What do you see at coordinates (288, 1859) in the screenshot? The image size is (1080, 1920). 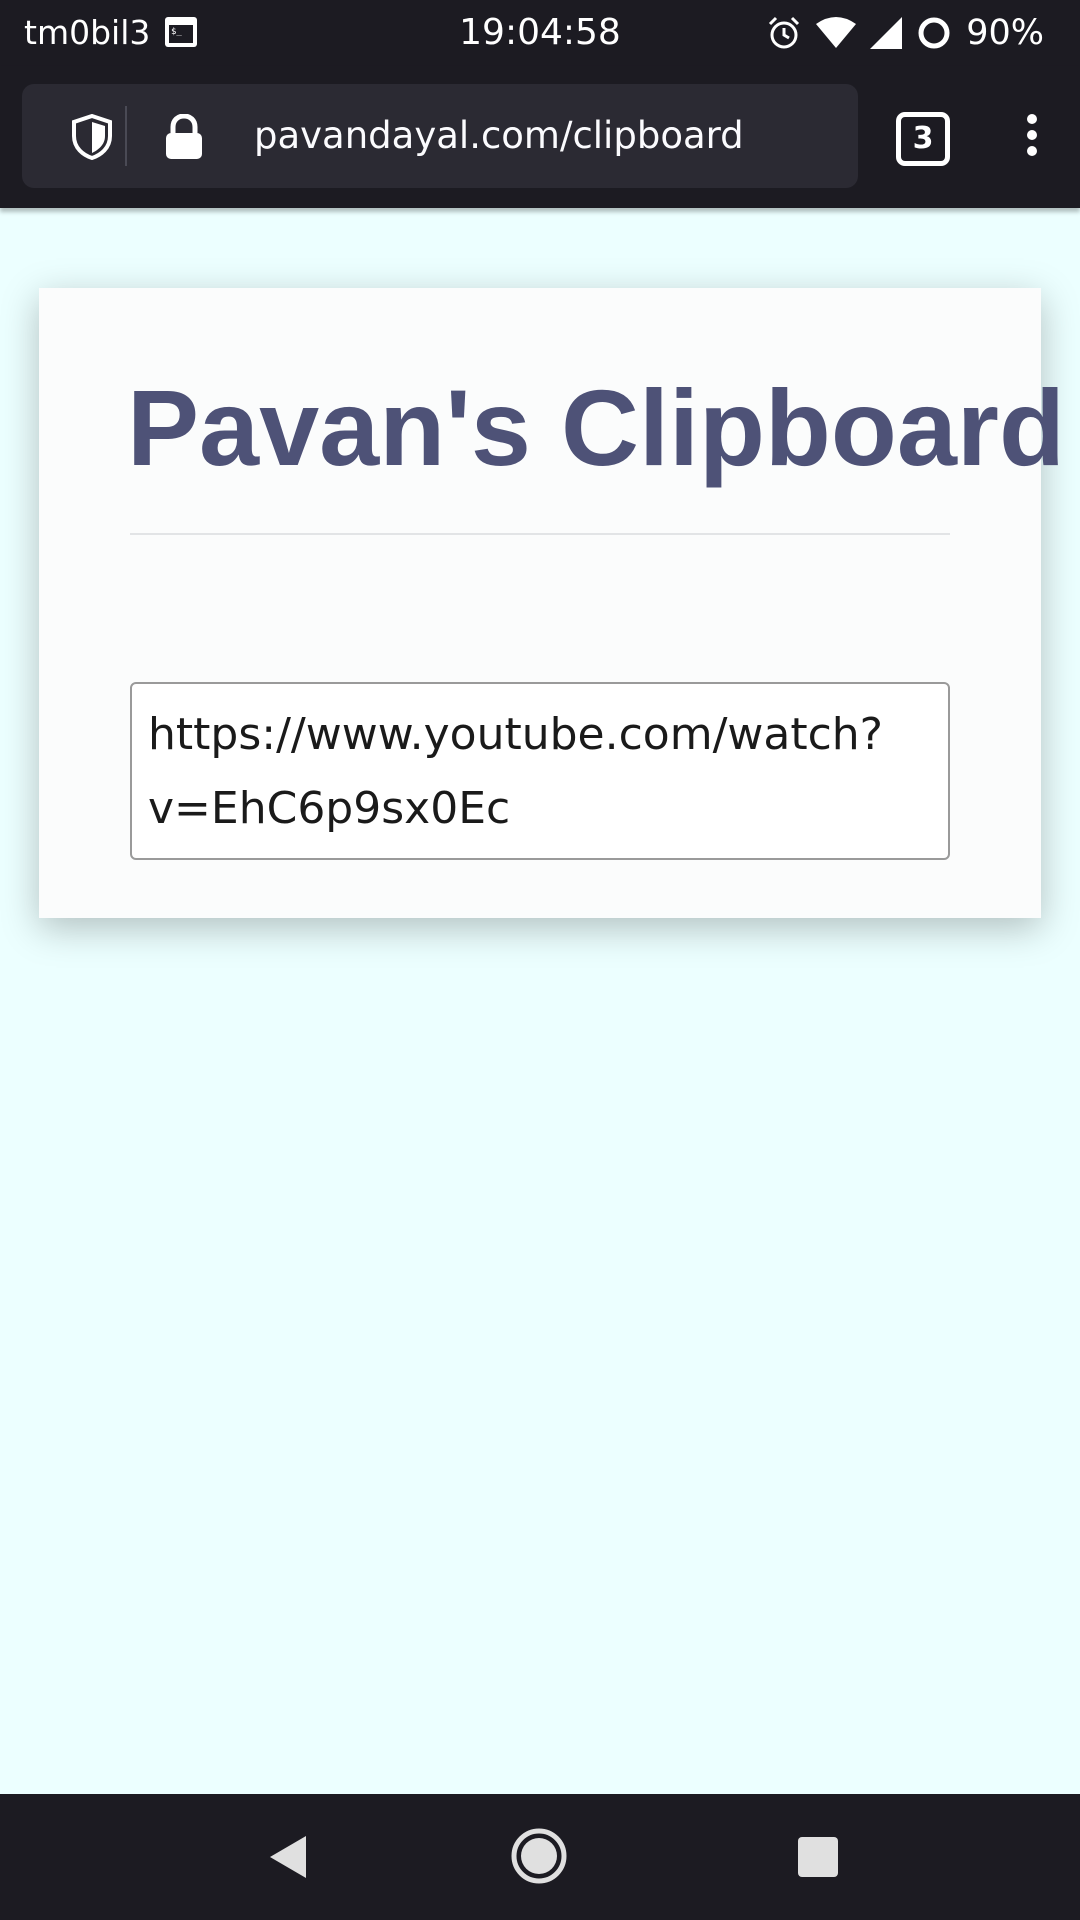 I see `back-icon` at bounding box center [288, 1859].